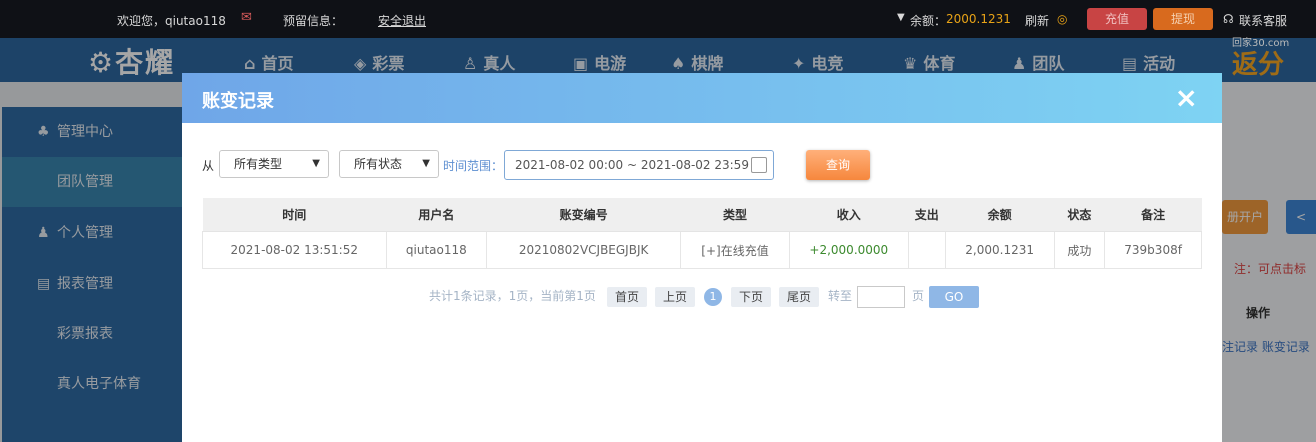 The image size is (1316, 442). What do you see at coordinates (246, 17) in the screenshot?
I see `mail-icon: ✉` at bounding box center [246, 17].